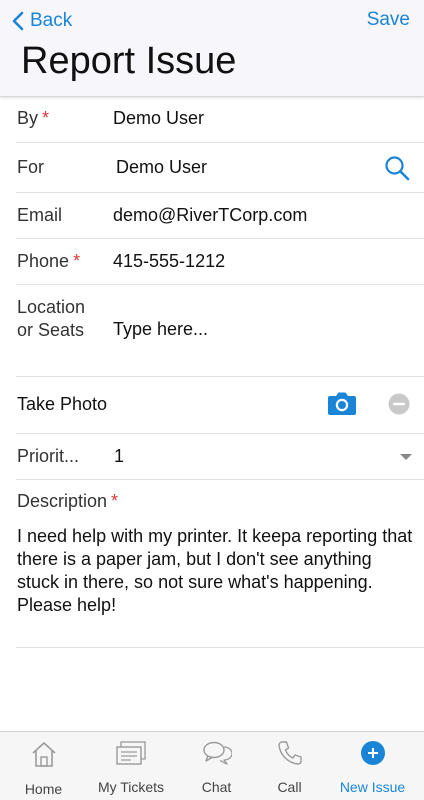 Image resolution: width=424 pixels, height=800 pixels. I want to click on chat-icon, so click(217, 755).